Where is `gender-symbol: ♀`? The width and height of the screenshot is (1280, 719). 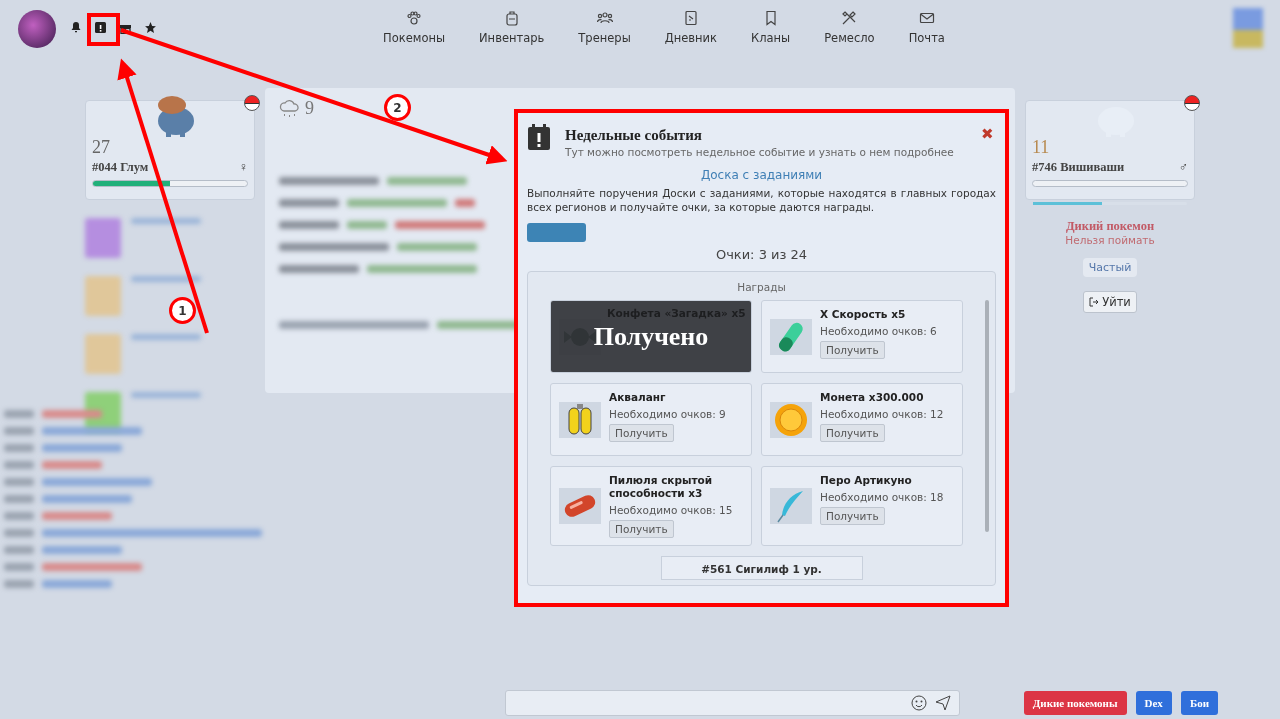
gender-symbol: ♀ is located at coordinates (243, 167).